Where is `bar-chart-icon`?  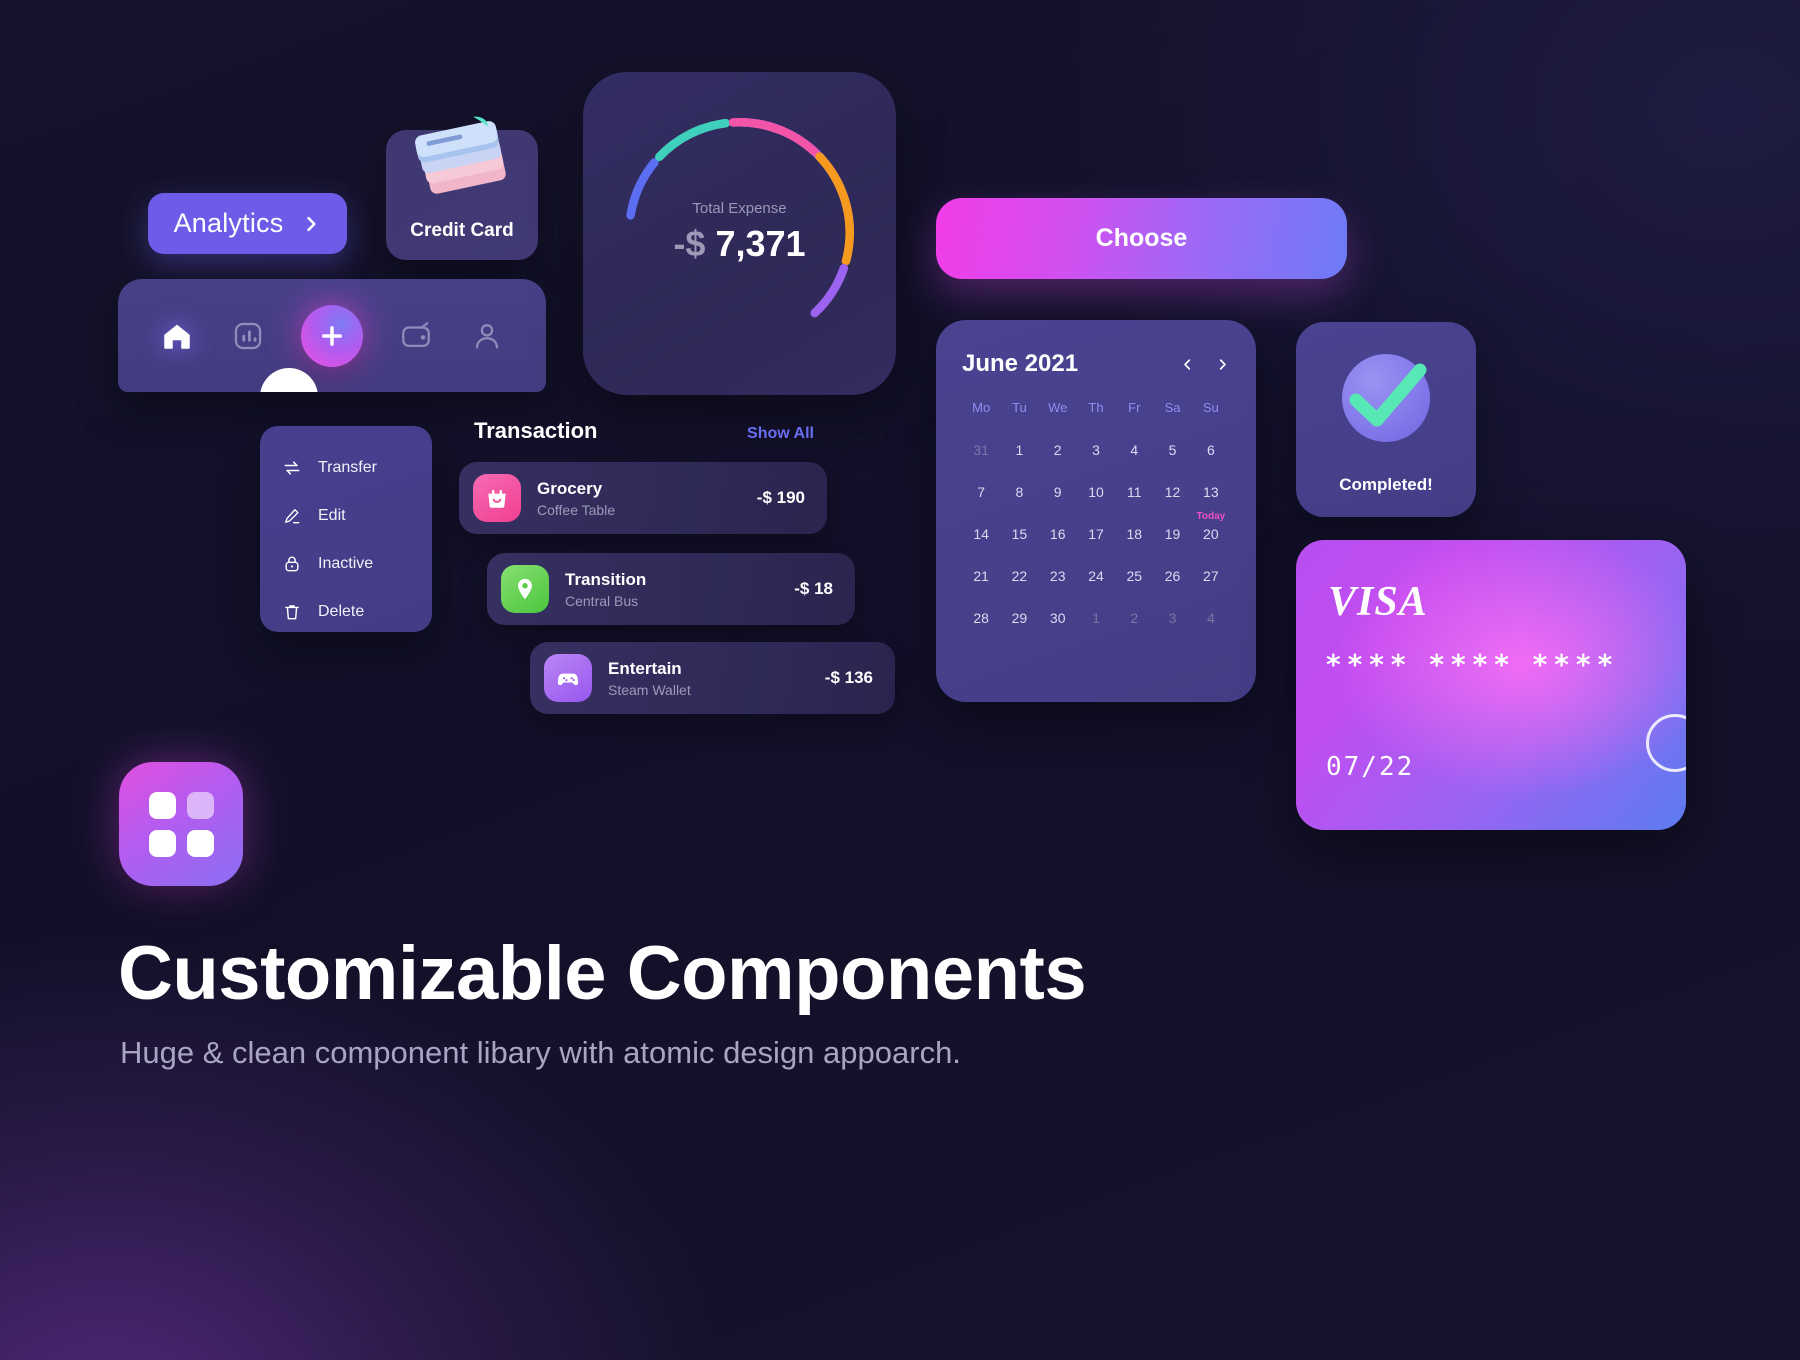
bar-chart-icon is located at coordinates (248, 336).